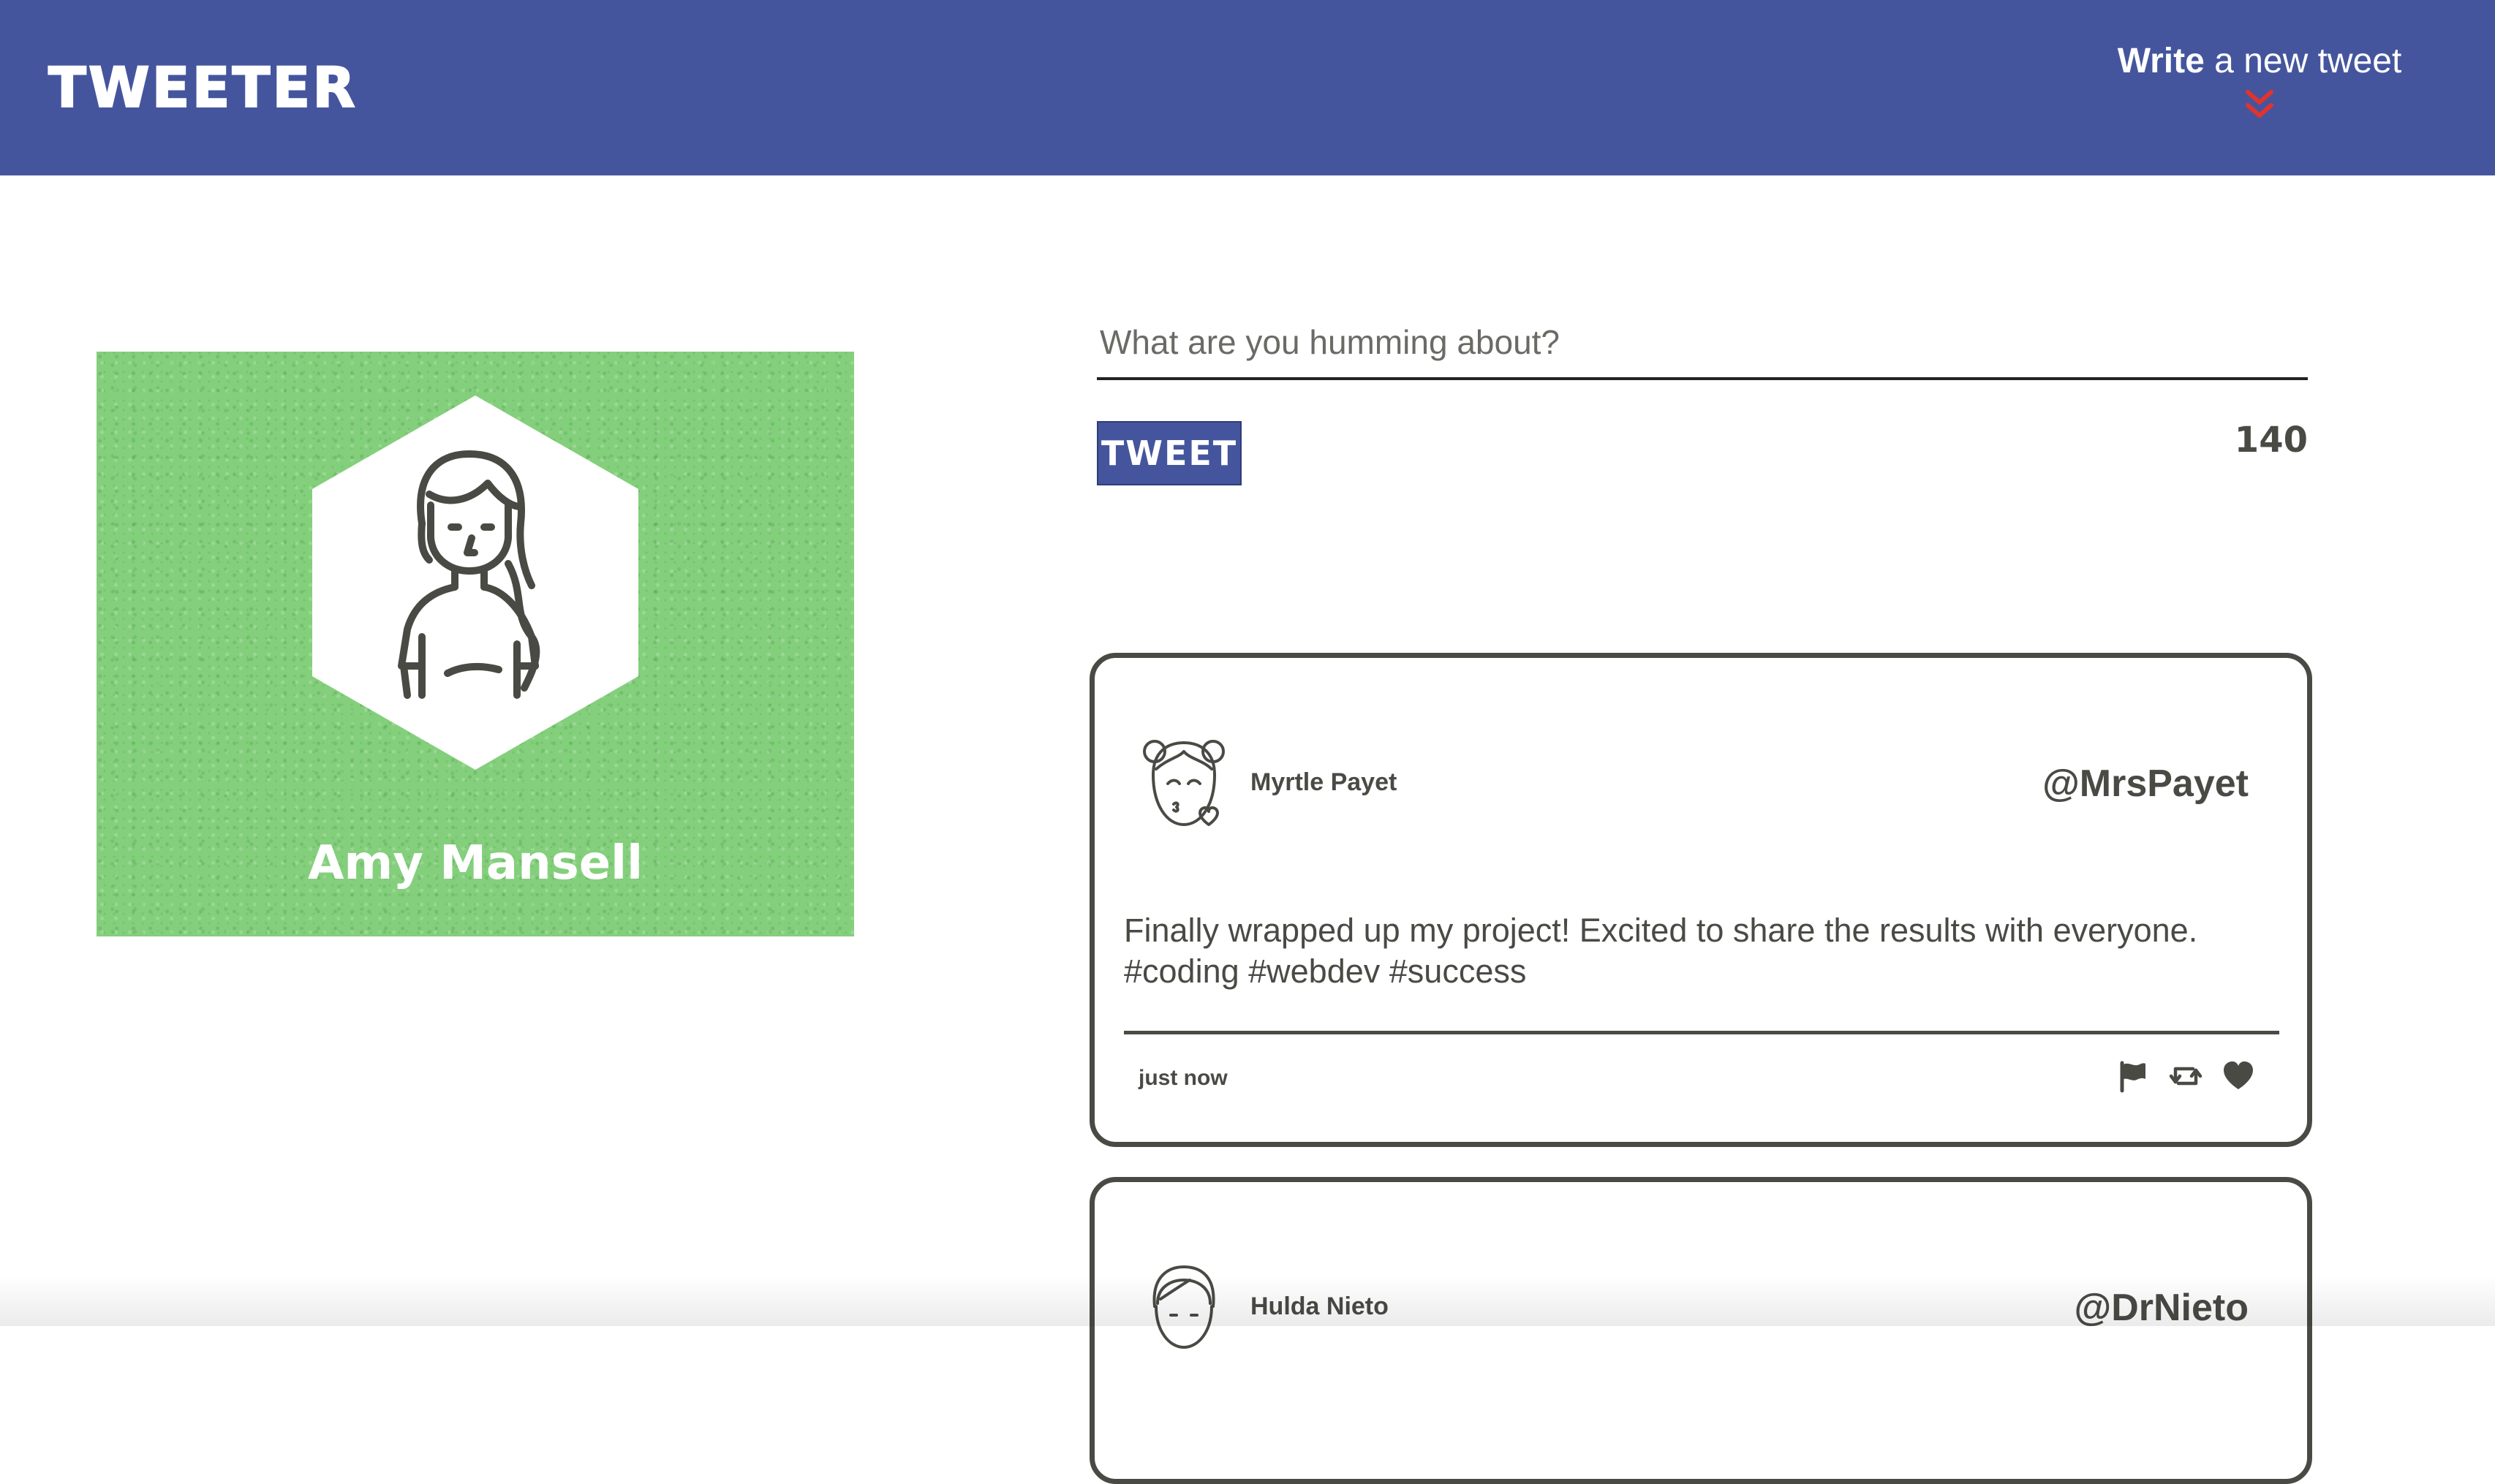 Image resolution: width=2495 pixels, height=1484 pixels. Describe the element at coordinates (1169, 453) in the screenshot. I see `tweet-submit-button: TWEET` at that location.